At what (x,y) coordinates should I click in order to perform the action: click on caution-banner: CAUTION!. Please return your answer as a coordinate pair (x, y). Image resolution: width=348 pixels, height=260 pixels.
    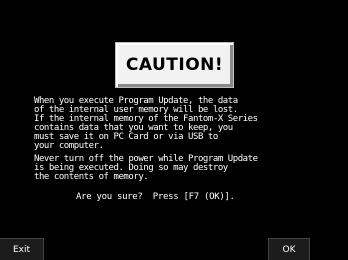
    Looking at the image, I should click on (174, 65).